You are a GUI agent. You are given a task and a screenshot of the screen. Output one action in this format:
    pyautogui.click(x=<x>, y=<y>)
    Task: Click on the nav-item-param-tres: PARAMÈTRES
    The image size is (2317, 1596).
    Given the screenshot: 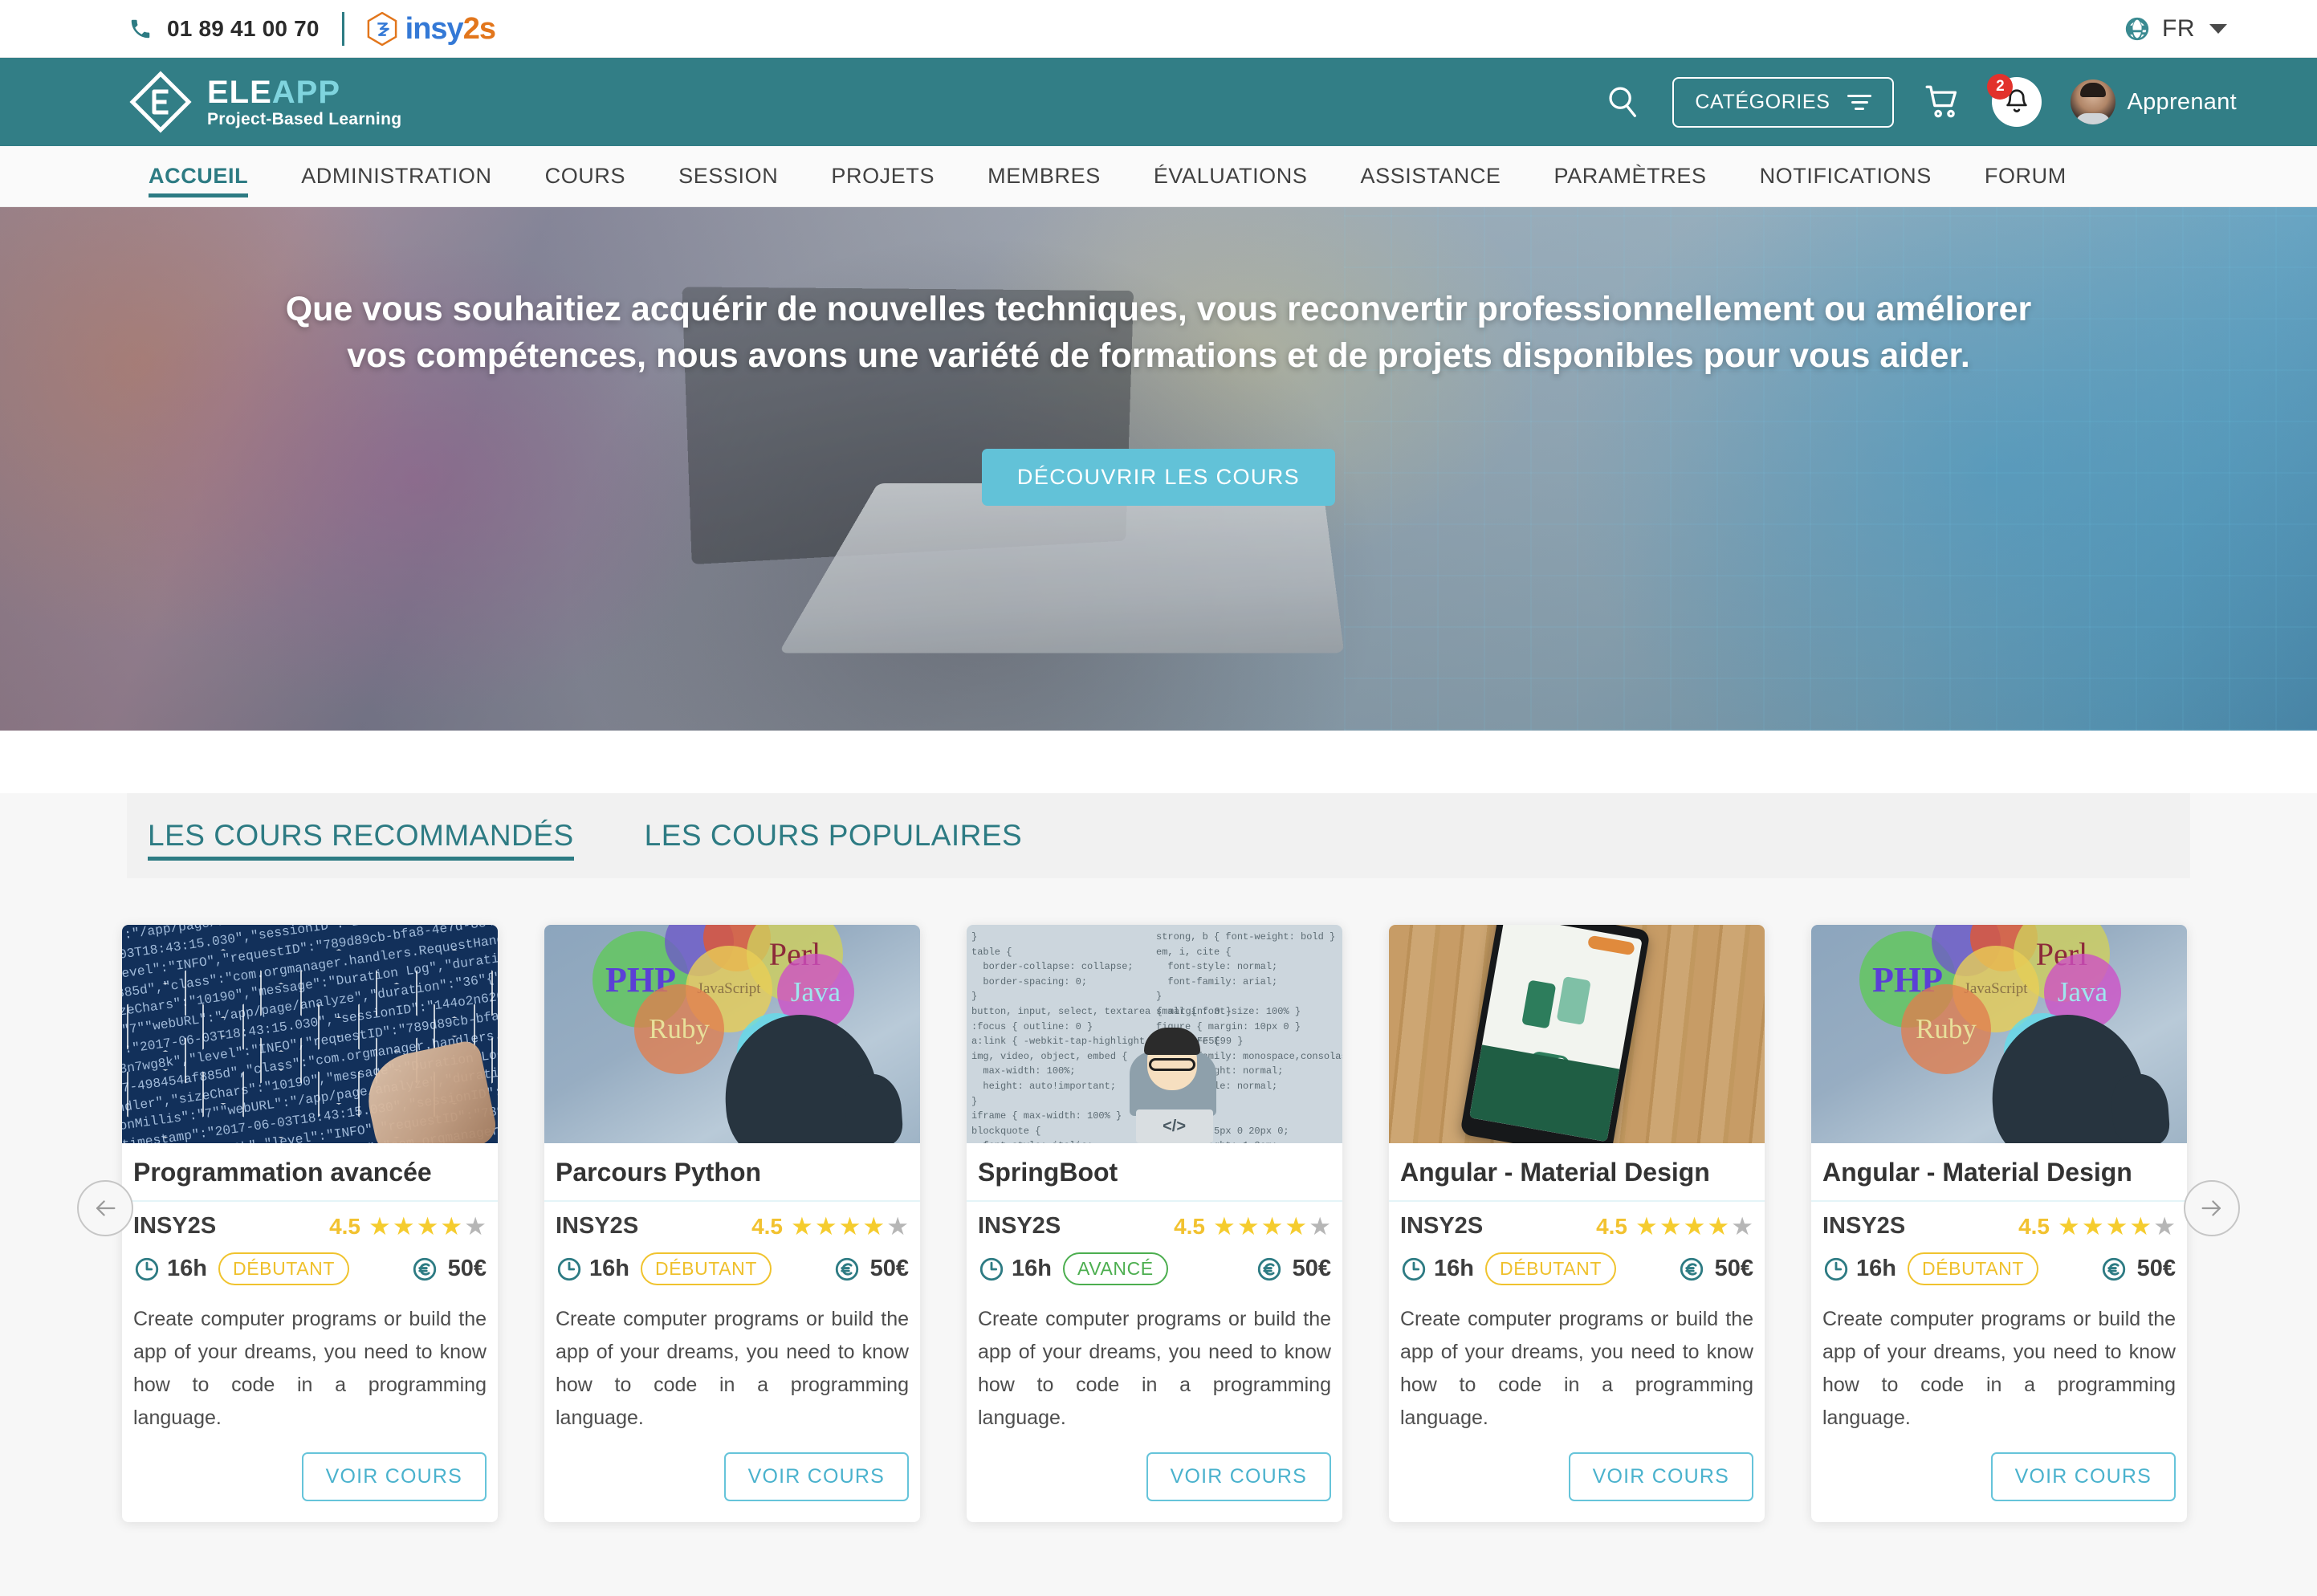 What is the action you would take?
    pyautogui.click(x=1630, y=177)
    